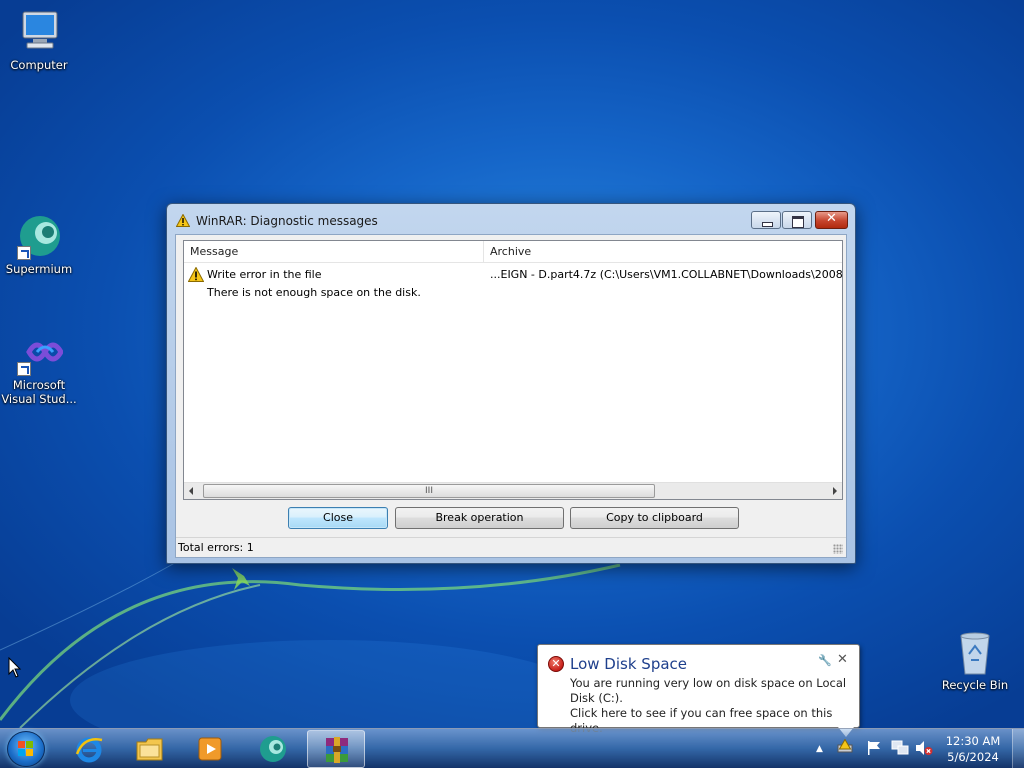 The image size is (1024, 768). I want to click on window-titlebar: WinRAR: Diagnostic messages ✕, so click(511, 219).